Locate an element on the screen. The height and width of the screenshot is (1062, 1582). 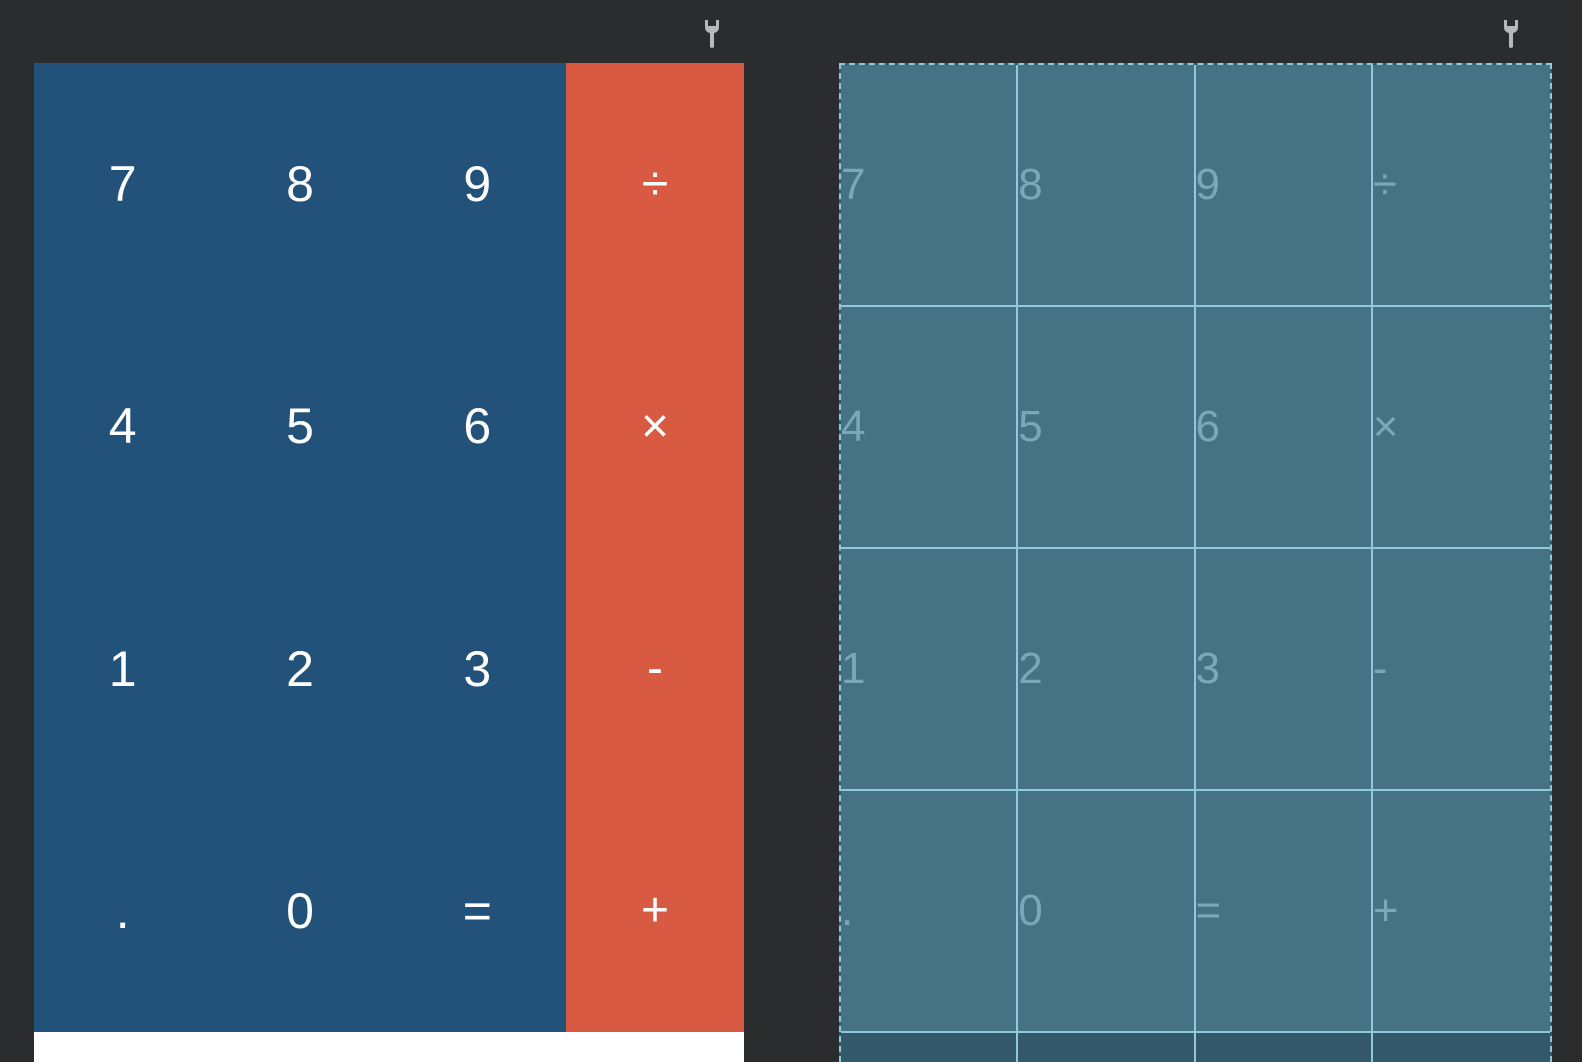
key-3: 3 is located at coordinates (477, 669).